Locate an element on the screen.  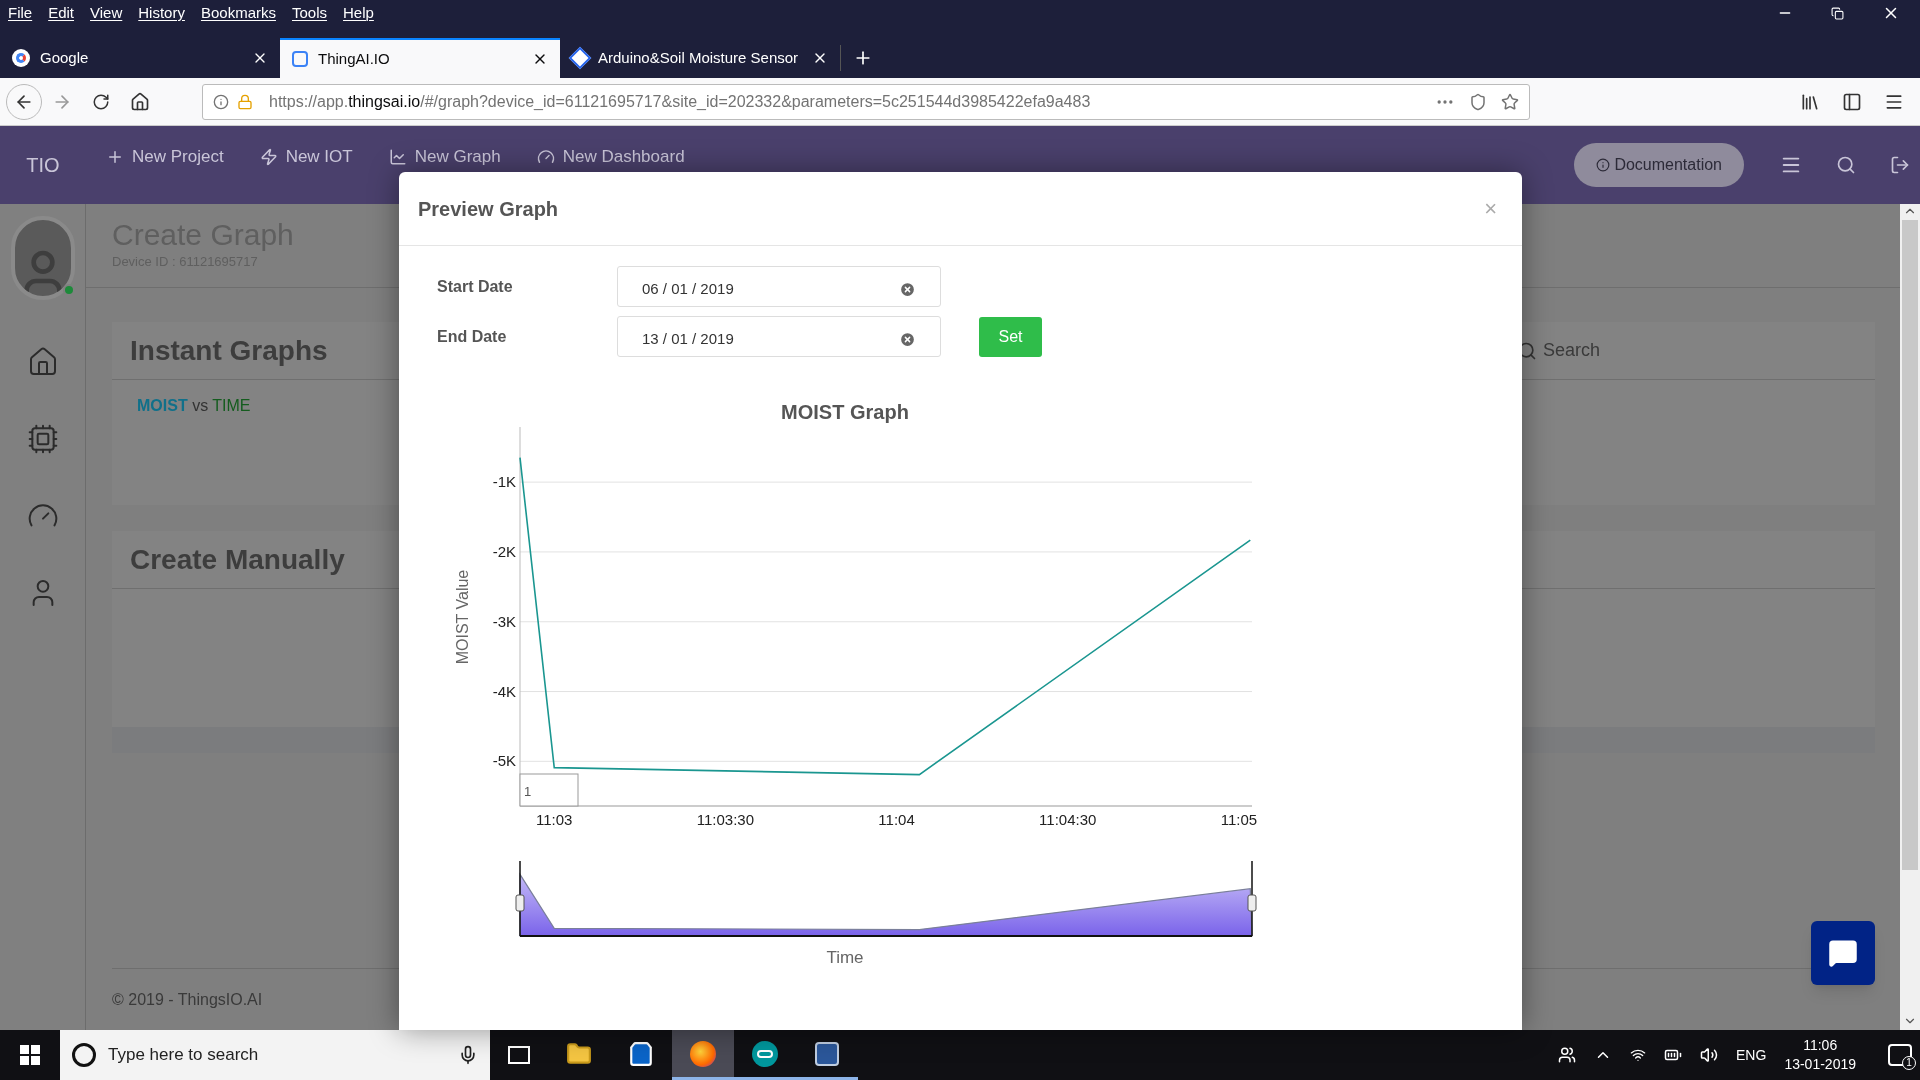
field-label: End Date is located at coordinates (472, 336).